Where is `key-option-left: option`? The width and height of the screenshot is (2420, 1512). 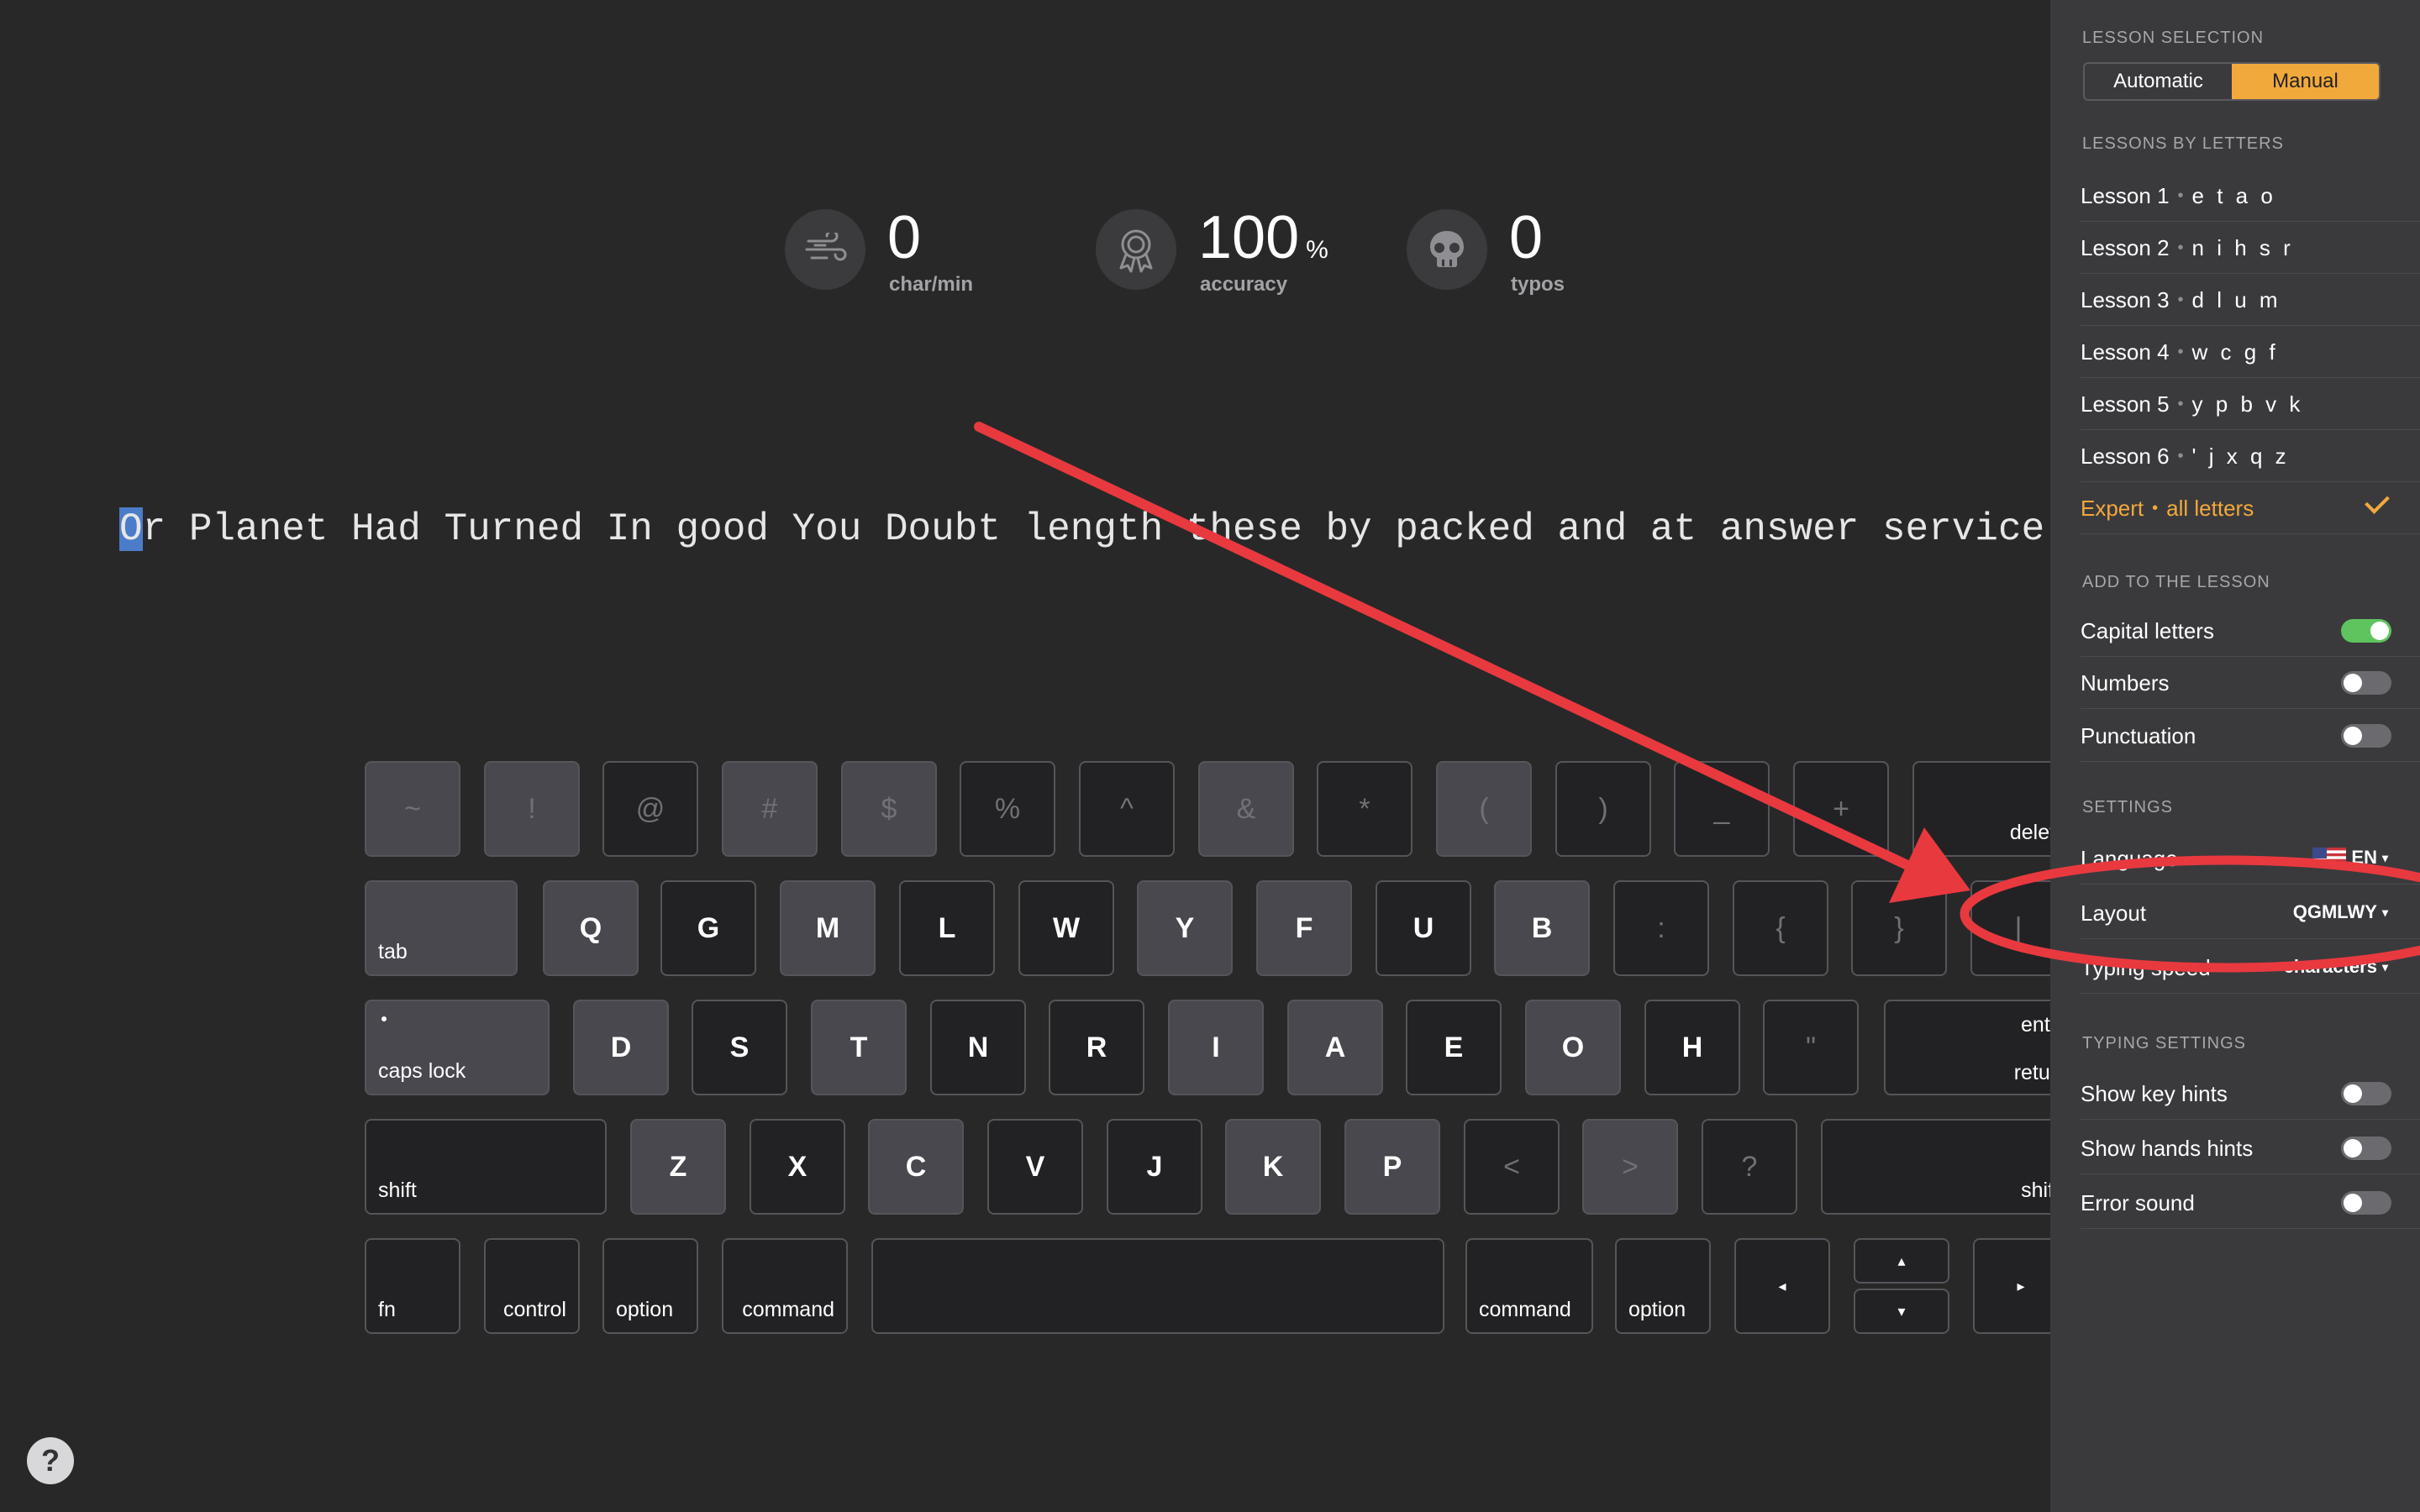 key-option-left: option is located at coordinates (650, 1286).